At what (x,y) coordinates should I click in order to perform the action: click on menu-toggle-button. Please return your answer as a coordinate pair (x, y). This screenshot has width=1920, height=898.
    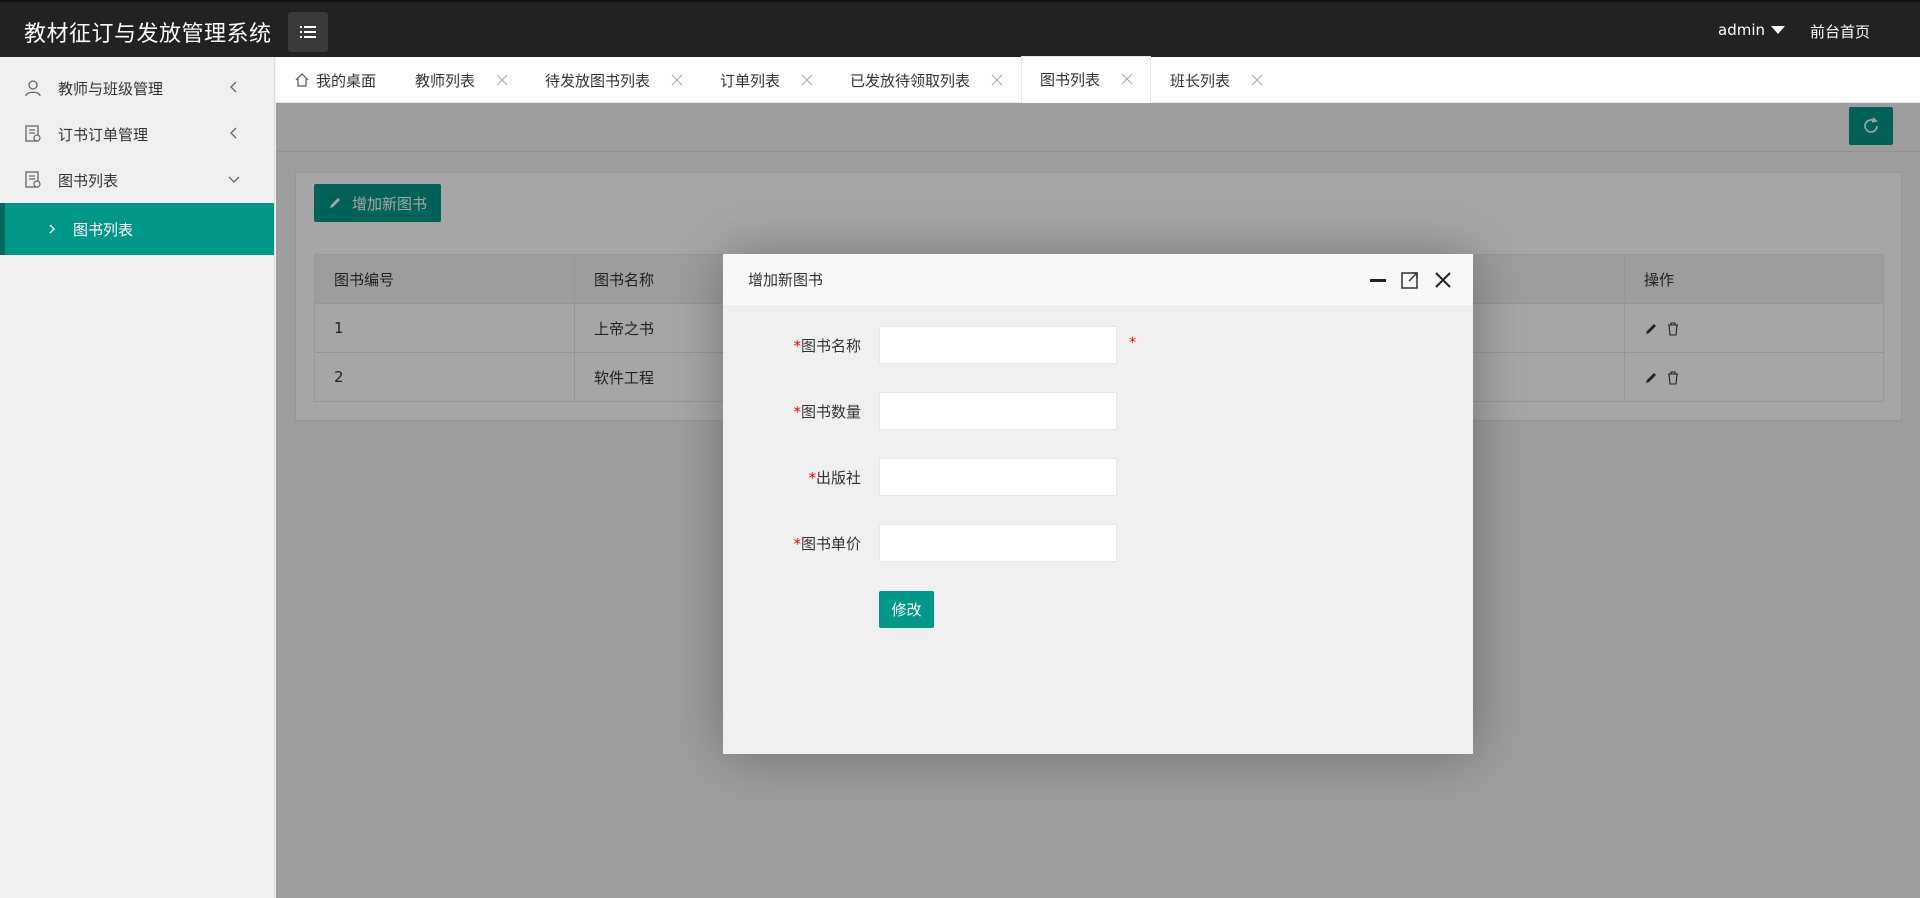
    Looking at the image, I should click on (308, 32).